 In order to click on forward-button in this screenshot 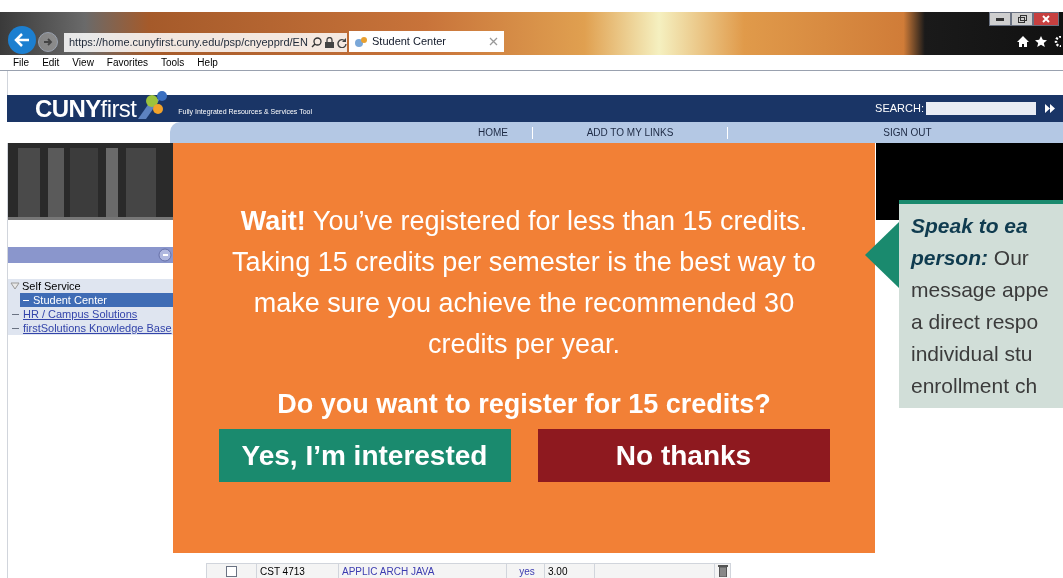, I will do `click(48, 42)`.